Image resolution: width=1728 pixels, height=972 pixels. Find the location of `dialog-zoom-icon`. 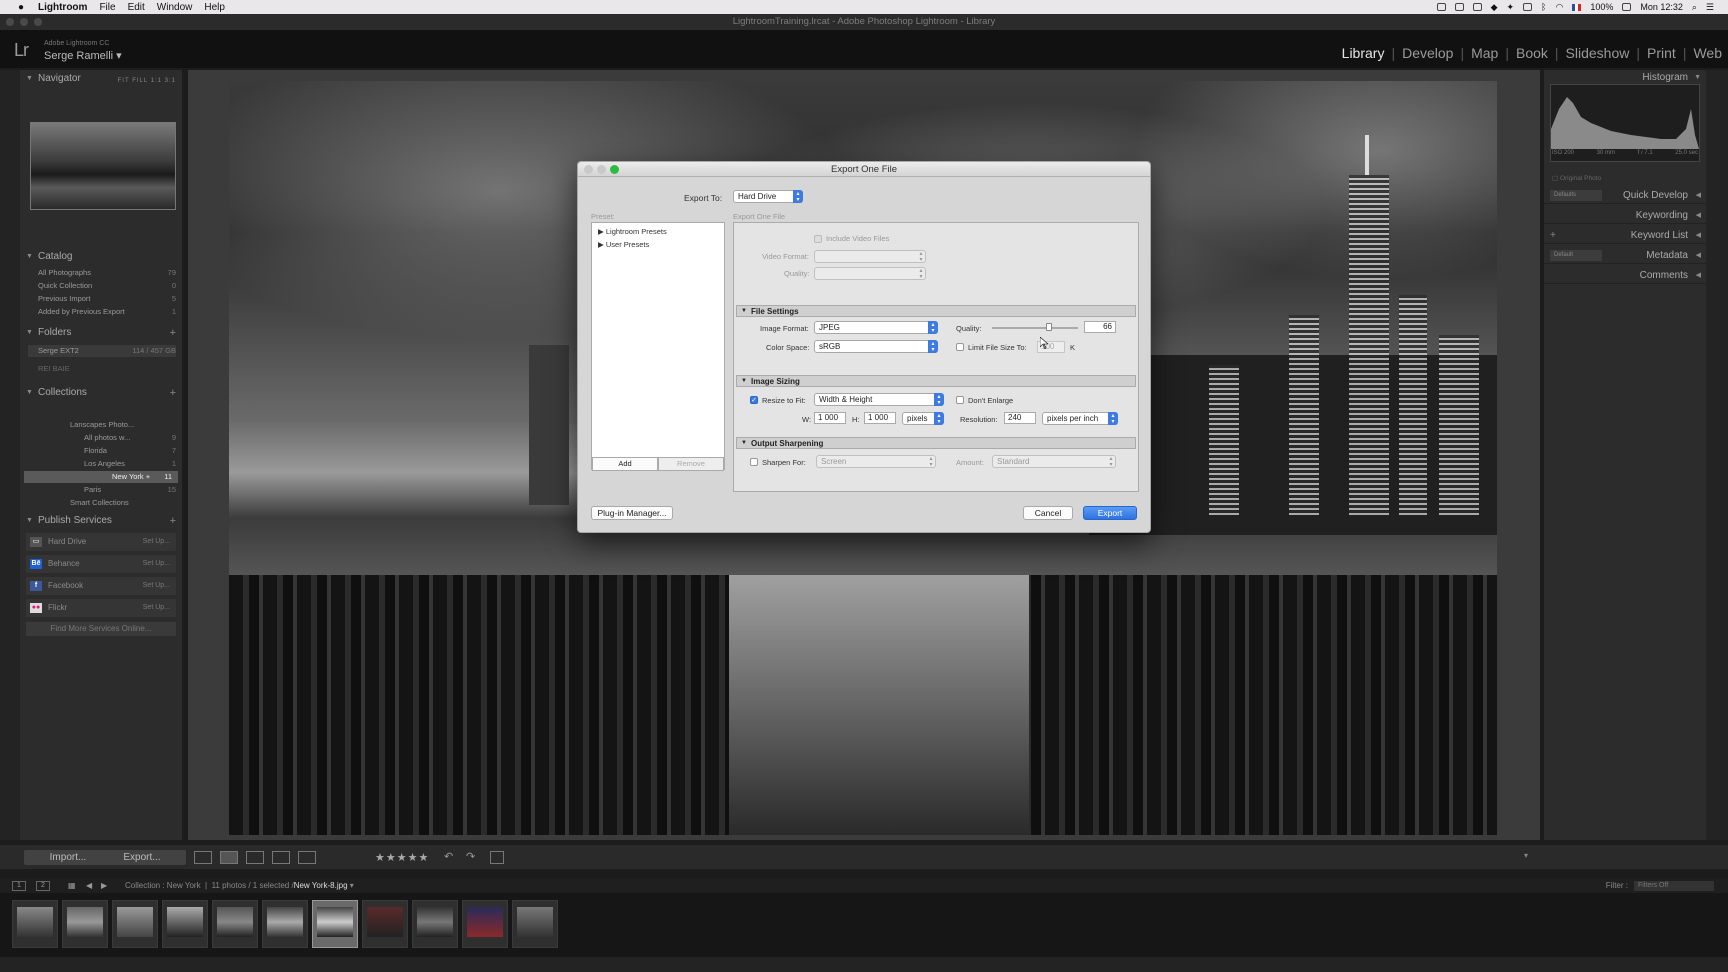

dialog-zoom-icon is located at coordinates (614, 169).